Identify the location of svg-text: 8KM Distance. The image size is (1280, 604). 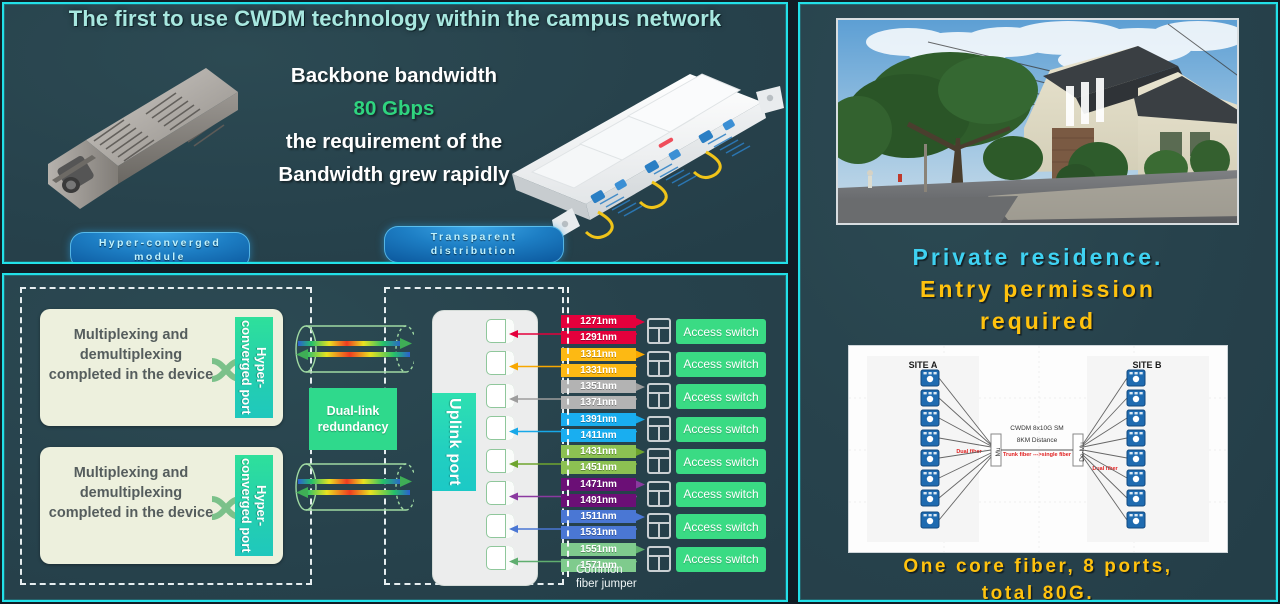
(1037, 440).